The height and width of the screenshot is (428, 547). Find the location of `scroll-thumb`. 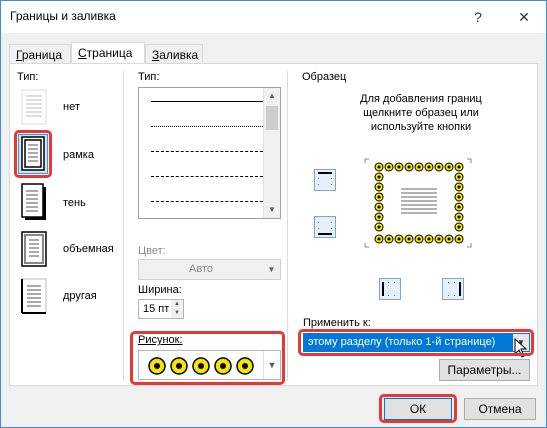

scroll-thumb is located at coordinates (272, 118).